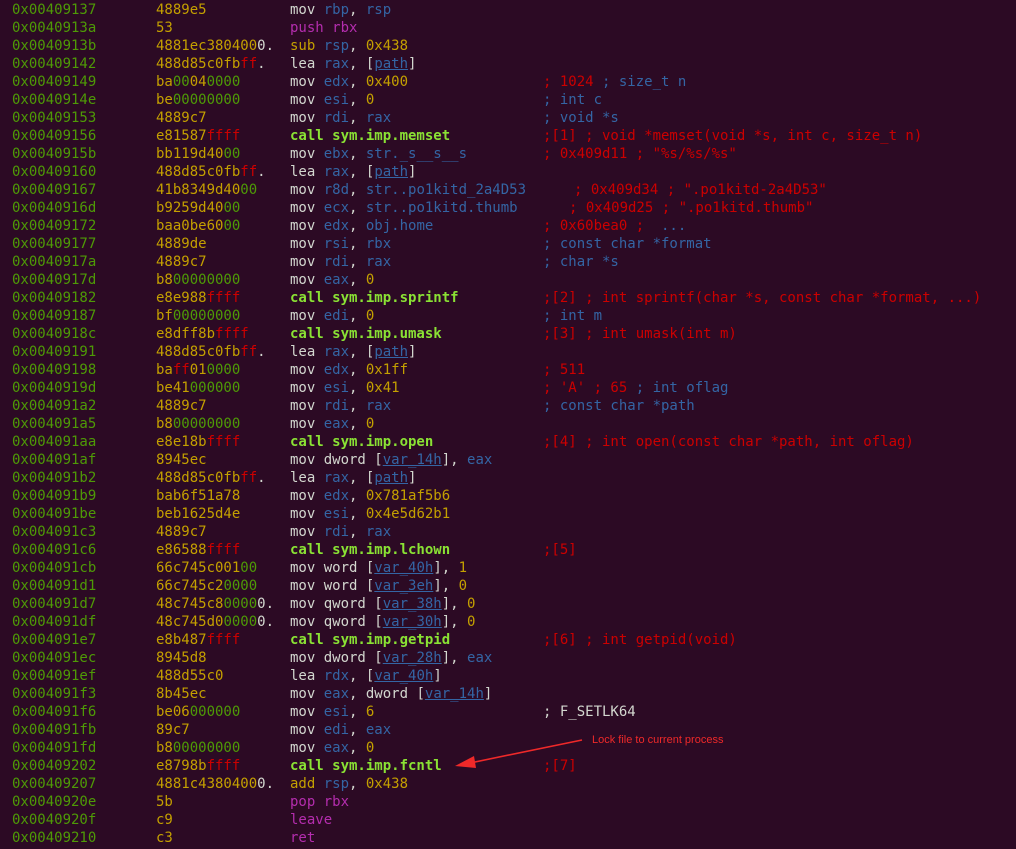 The image size is (1016, 849). Describe the element at coordinates (700, 190) in the screenshot. I see `comment: ; 0x409d34 ; ".po1kitd-2a4D53"` at that location.